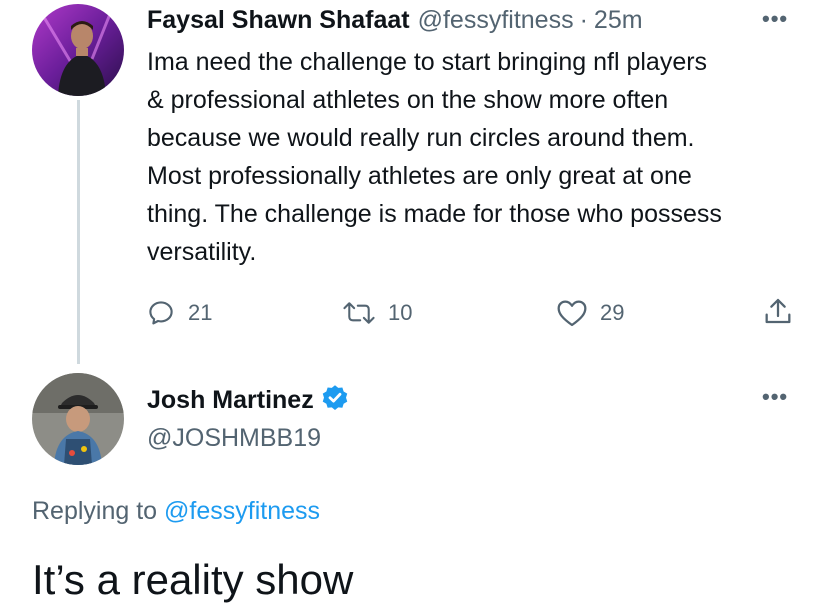 This screenshot has width=828, height=606. I want to click on retweet-count: 10, so click(400, 312).